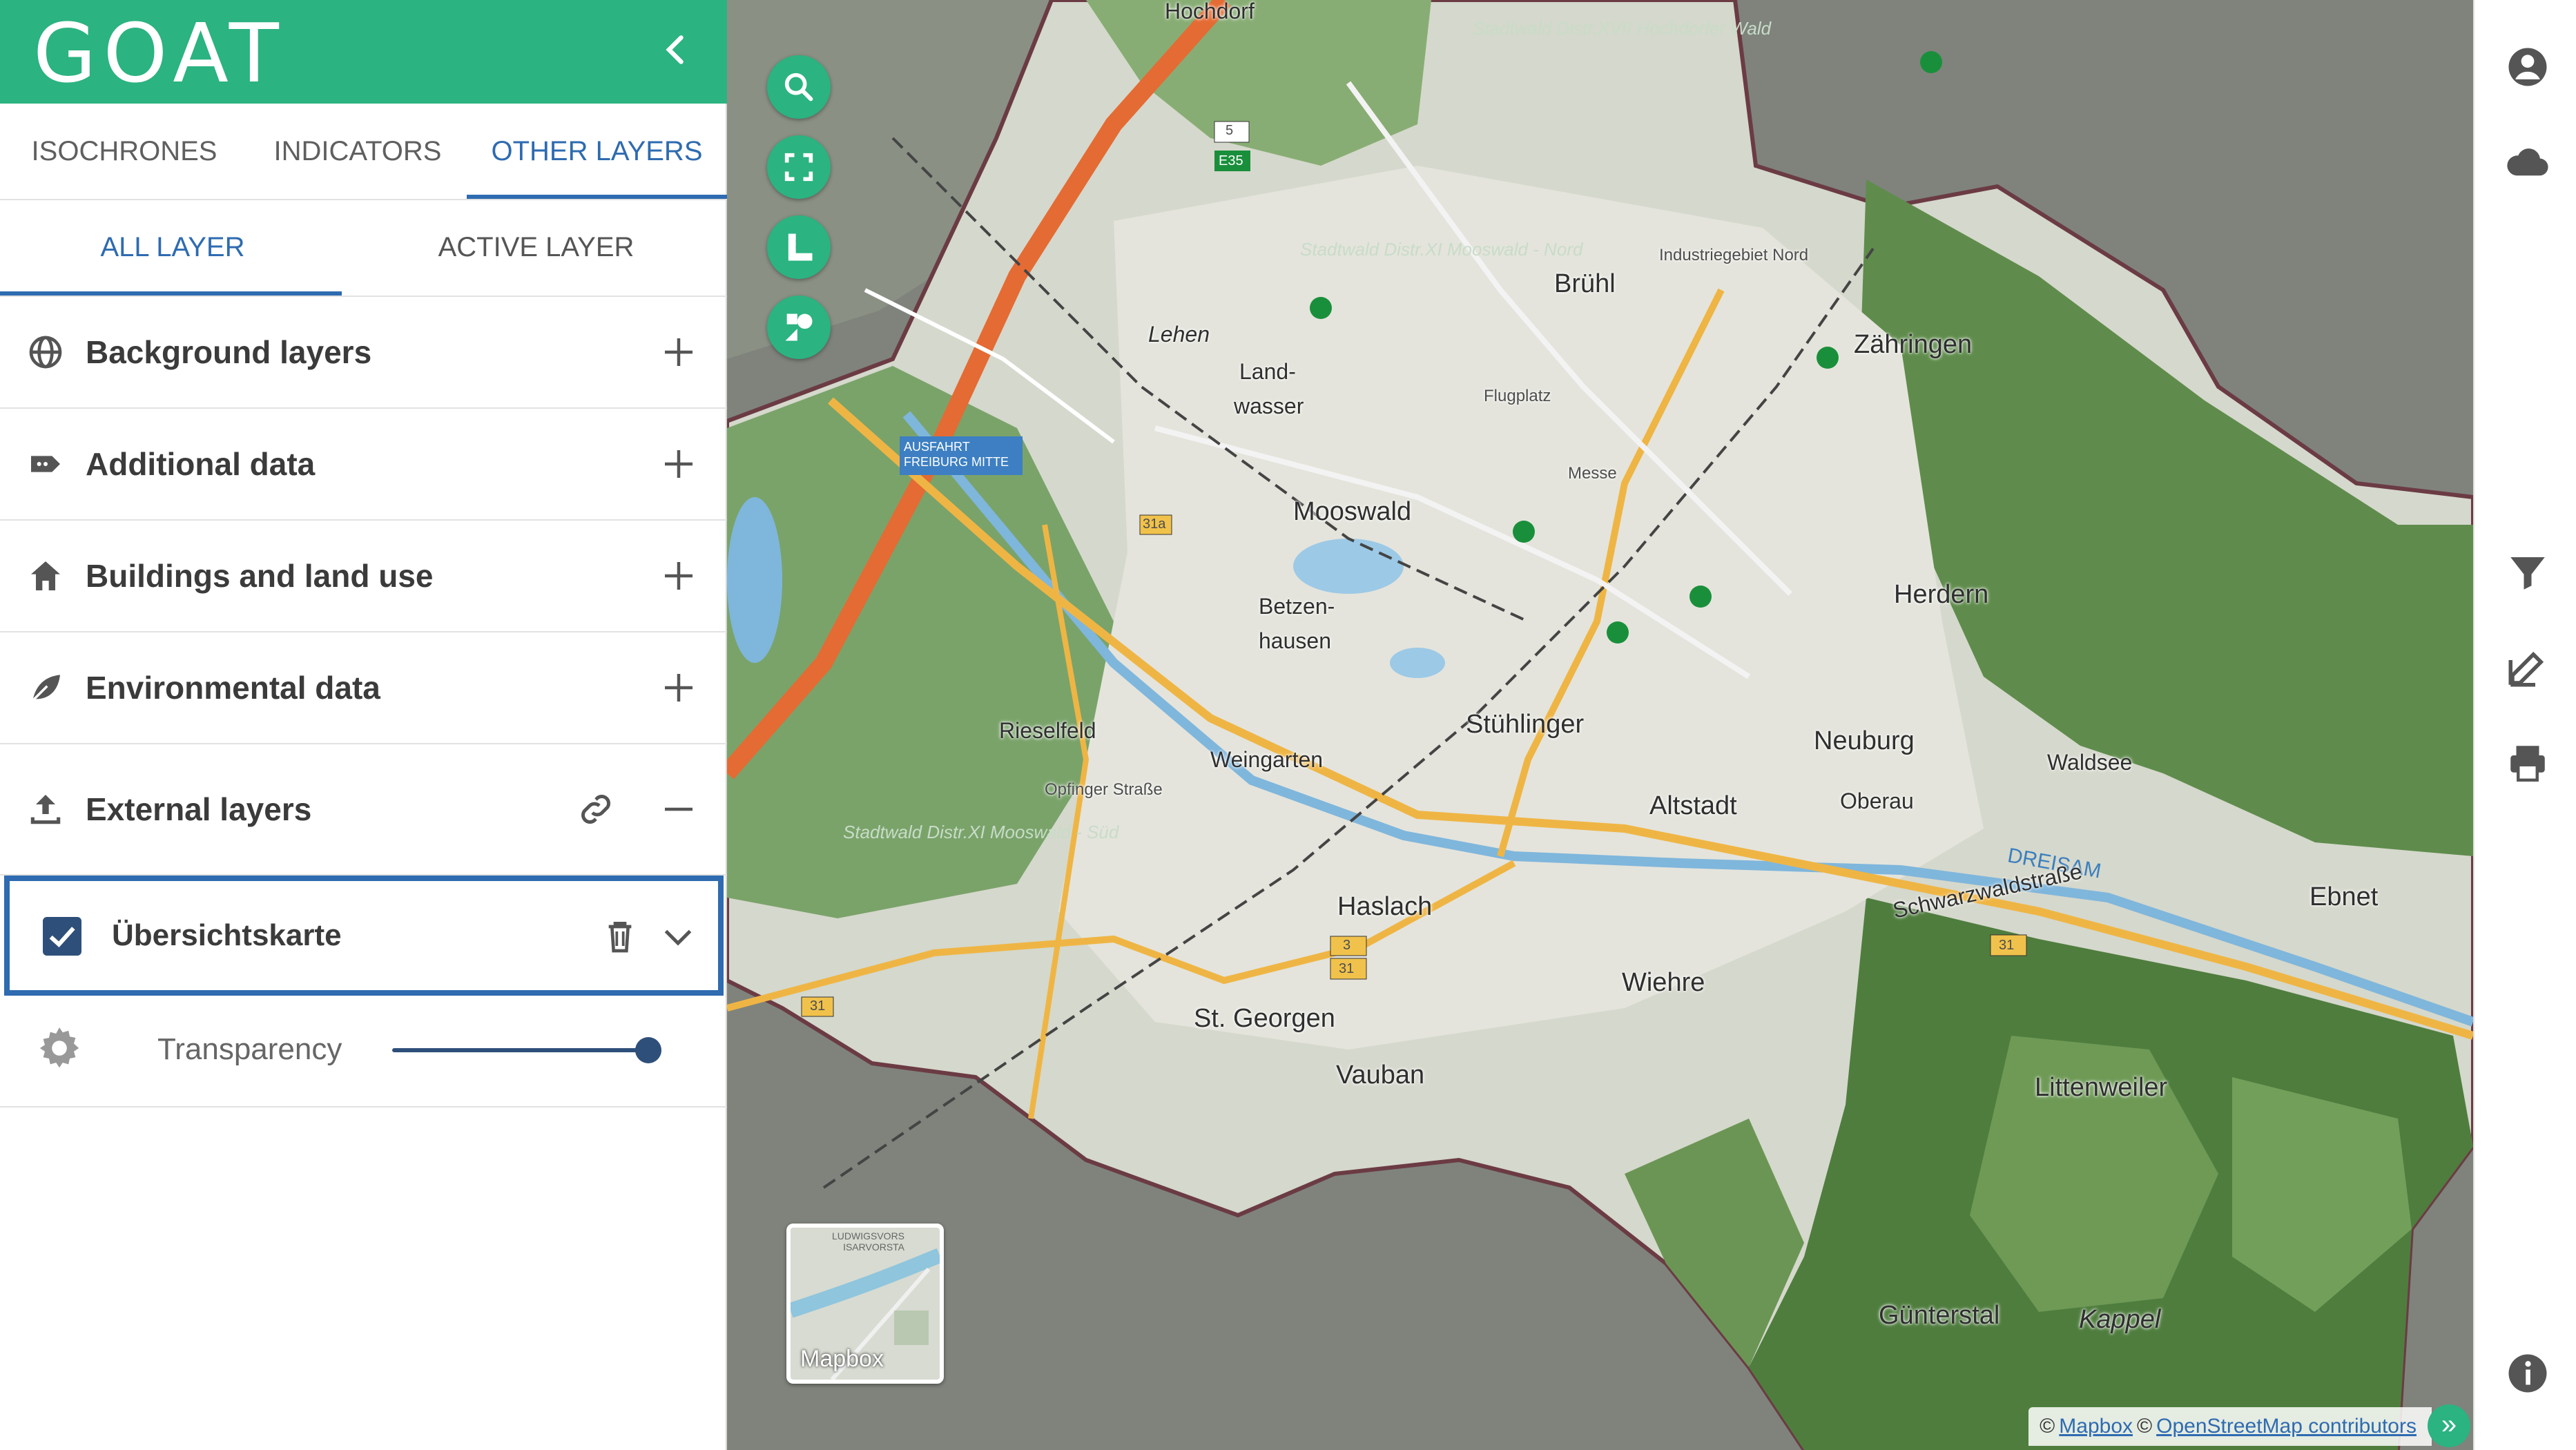  I want to click on link-icon, so click(596, 809).